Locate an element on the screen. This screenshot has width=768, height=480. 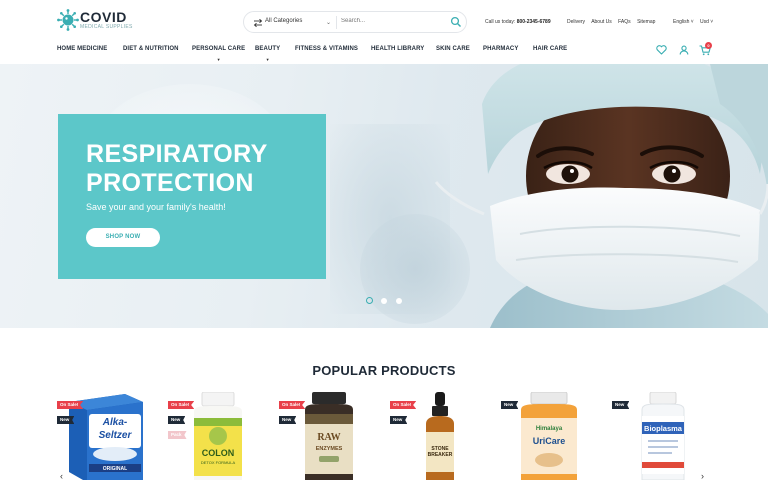
nav-home-medicine: HOME MEDICINE is located at coordinates (82, 49).